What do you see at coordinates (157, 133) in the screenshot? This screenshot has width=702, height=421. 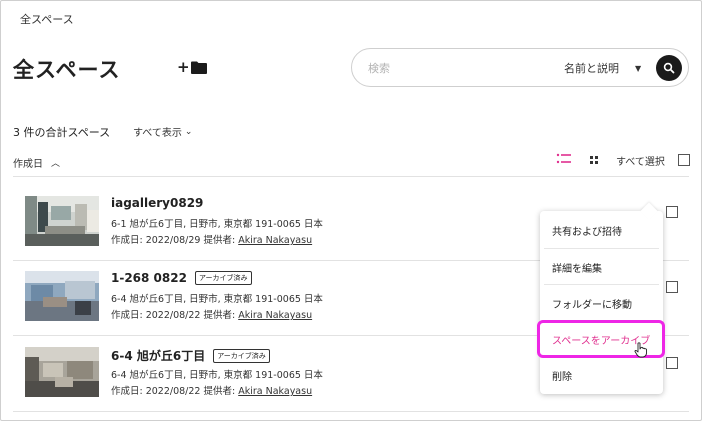 I see `show-all-label: すべて表示` at bounding box center [157, 133].